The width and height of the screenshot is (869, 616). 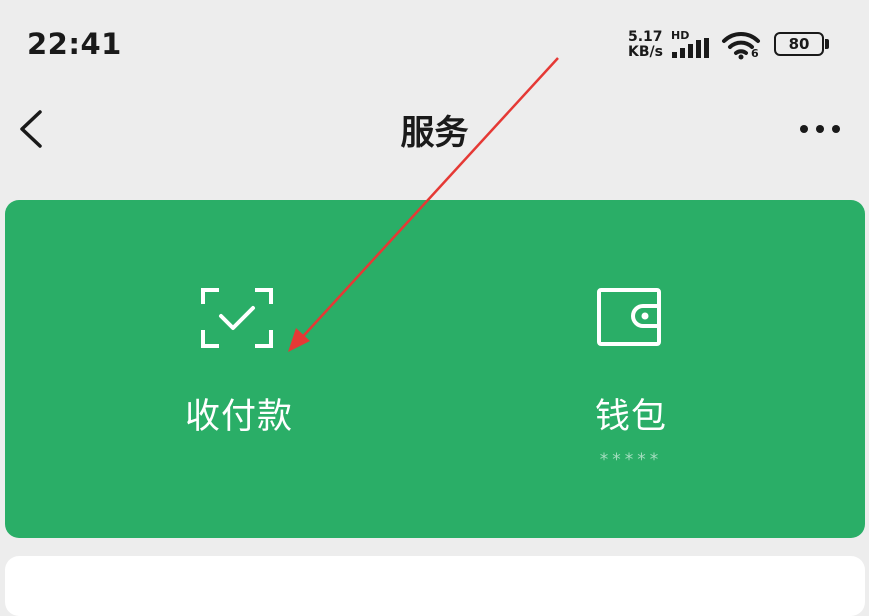 What do you see at coordinates (435, 586) in the screenshot?
I see `next-section-card` at bounding box center [435, 586].